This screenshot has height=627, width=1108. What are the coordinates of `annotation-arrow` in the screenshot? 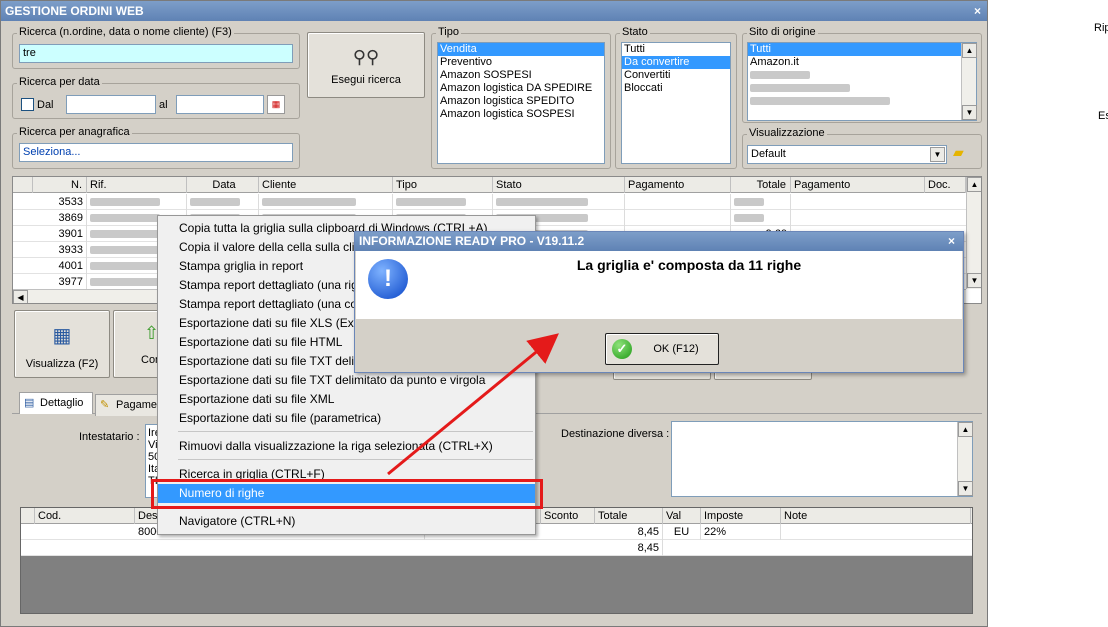 It's located at (473, 404).